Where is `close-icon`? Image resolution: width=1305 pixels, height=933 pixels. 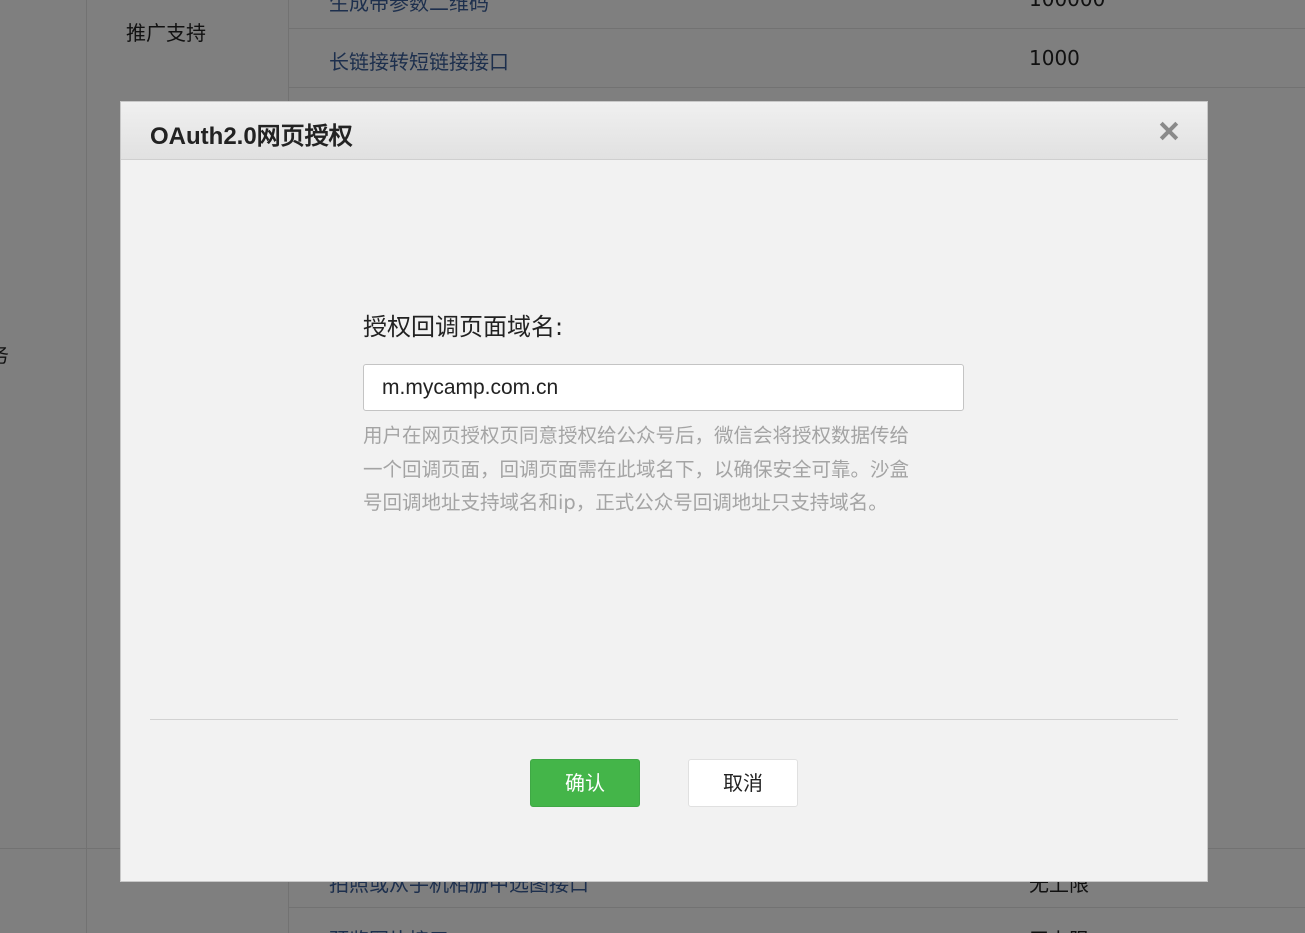
close-icon is located at coordinates (1169, 131).